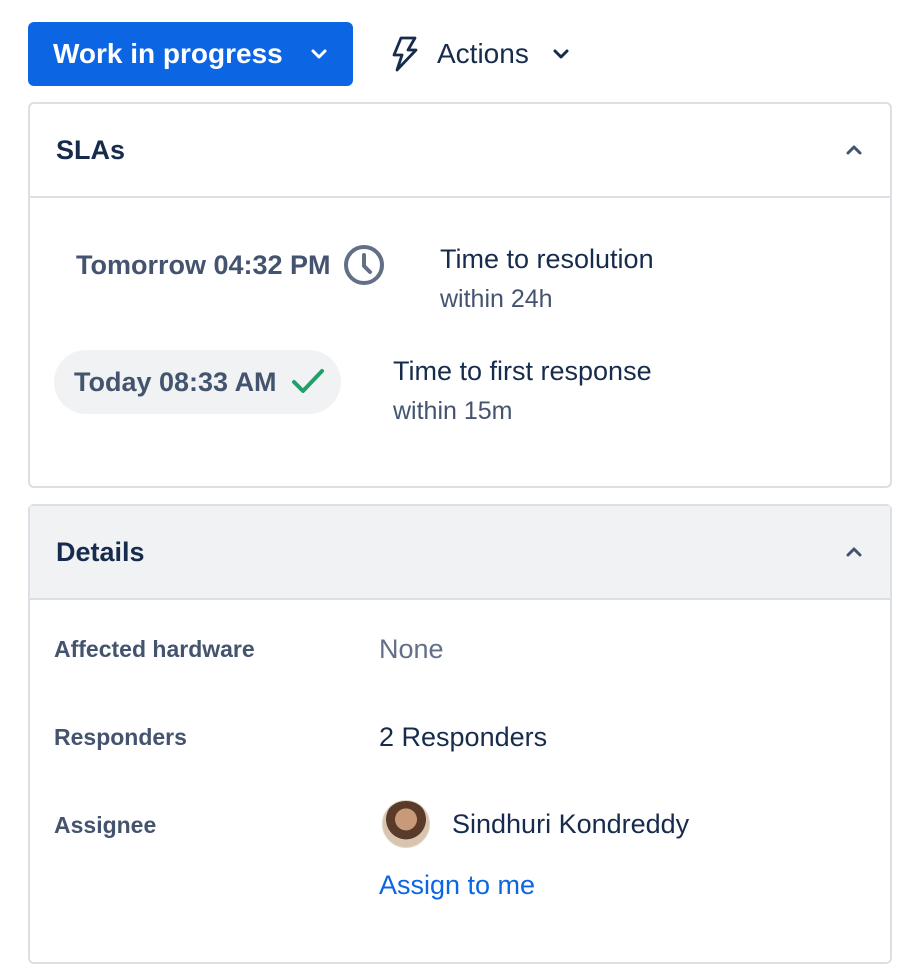  What do you see at coordinates (460, 151) in the screenshot?
I see `sla-panel-header: SLAs` at bounding box center [460, 151].